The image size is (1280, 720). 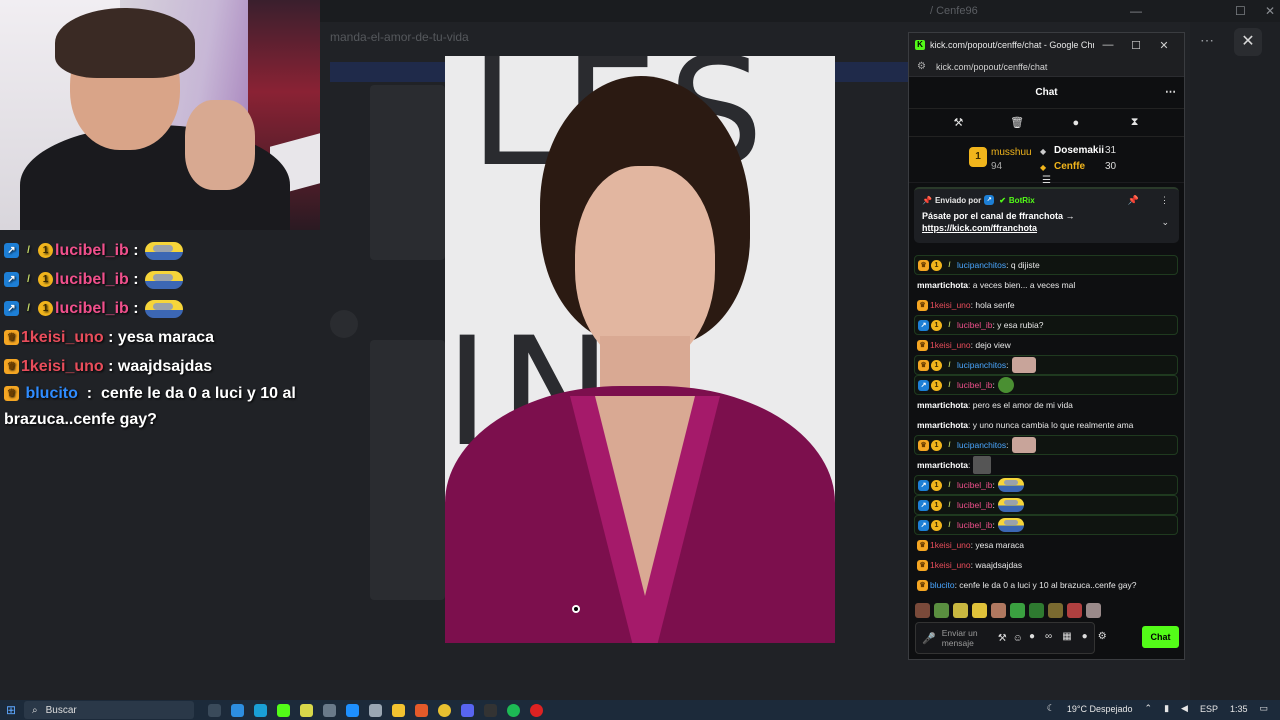 What do you see at coordinates (1136, 11) in the screenshot?
I see `minimize-button: —` at bounding box center [1136, 11].